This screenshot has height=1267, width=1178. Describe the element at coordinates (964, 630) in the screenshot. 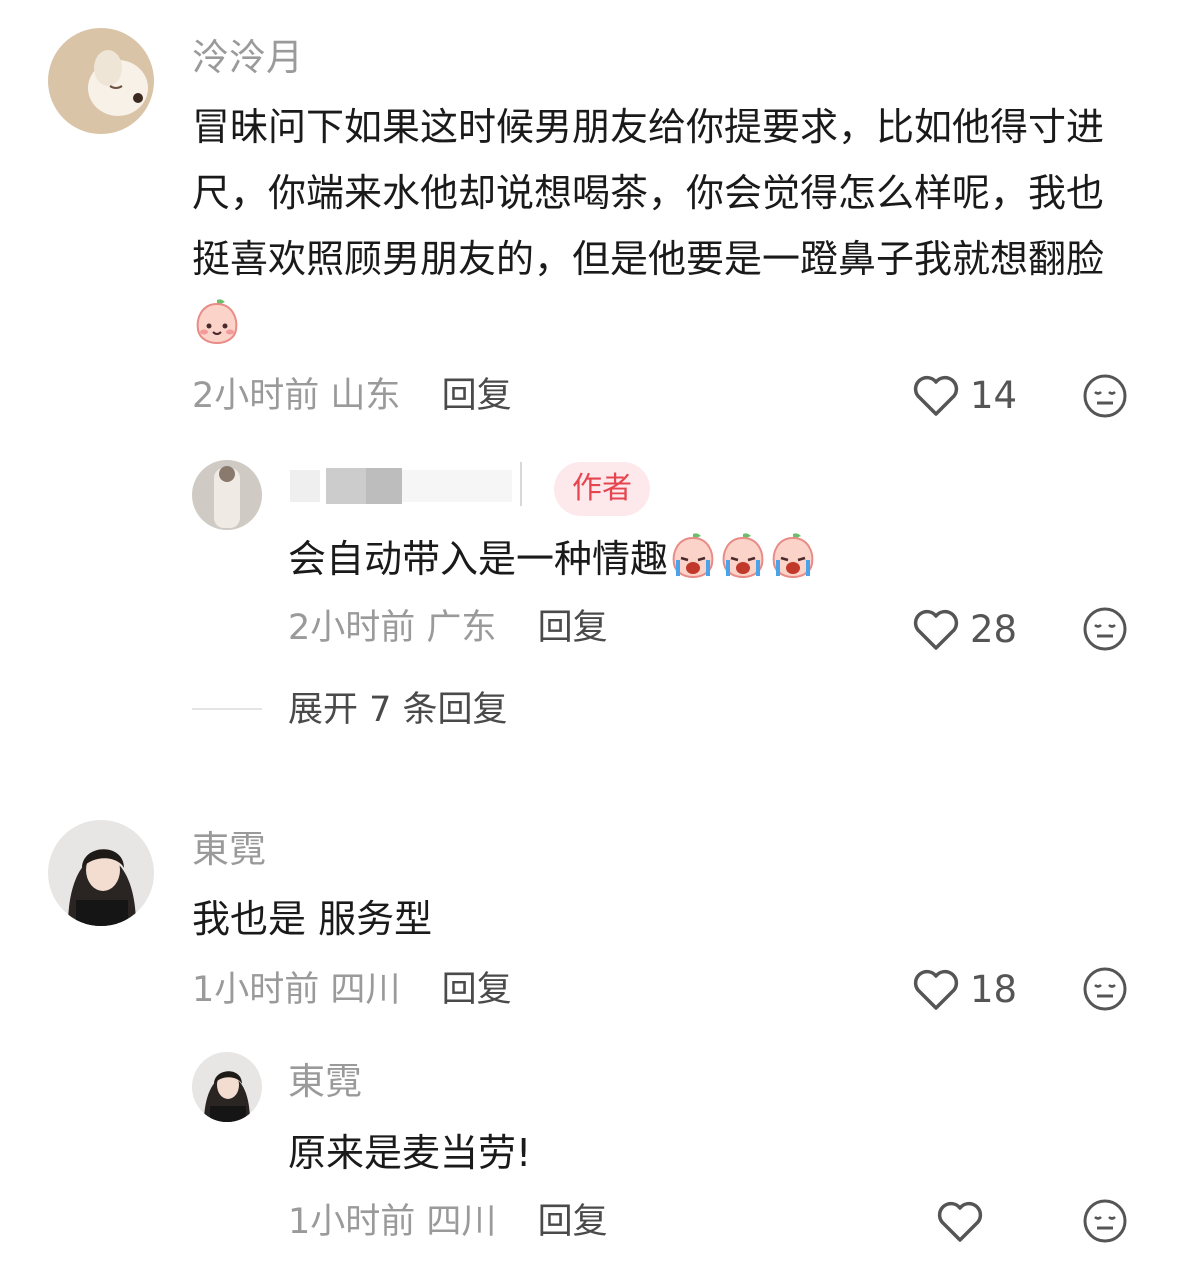

I see `like-button: 28` at that location.